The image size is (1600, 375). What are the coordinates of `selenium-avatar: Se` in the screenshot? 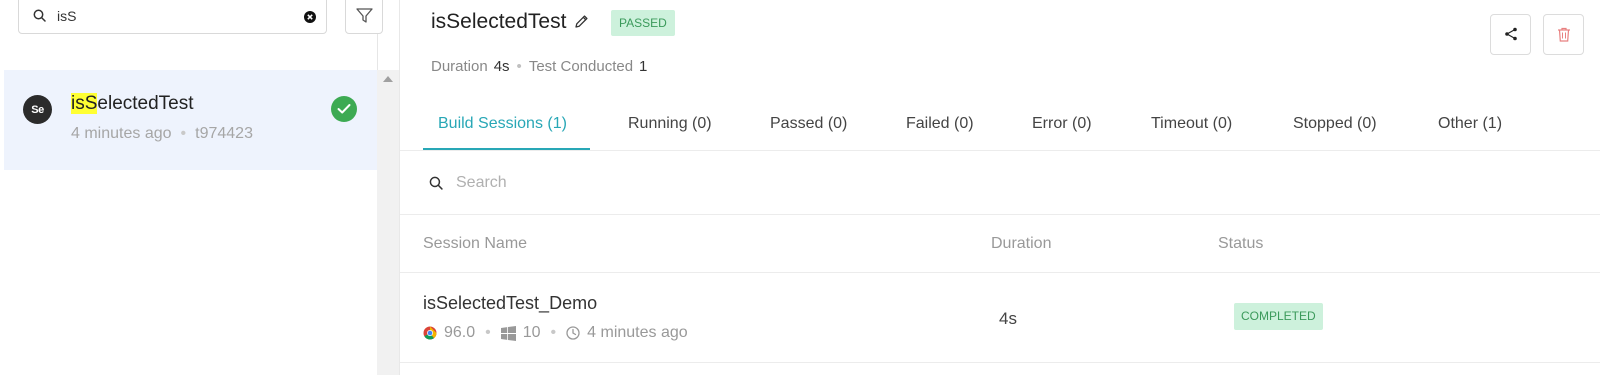 It's located at (37, 109).